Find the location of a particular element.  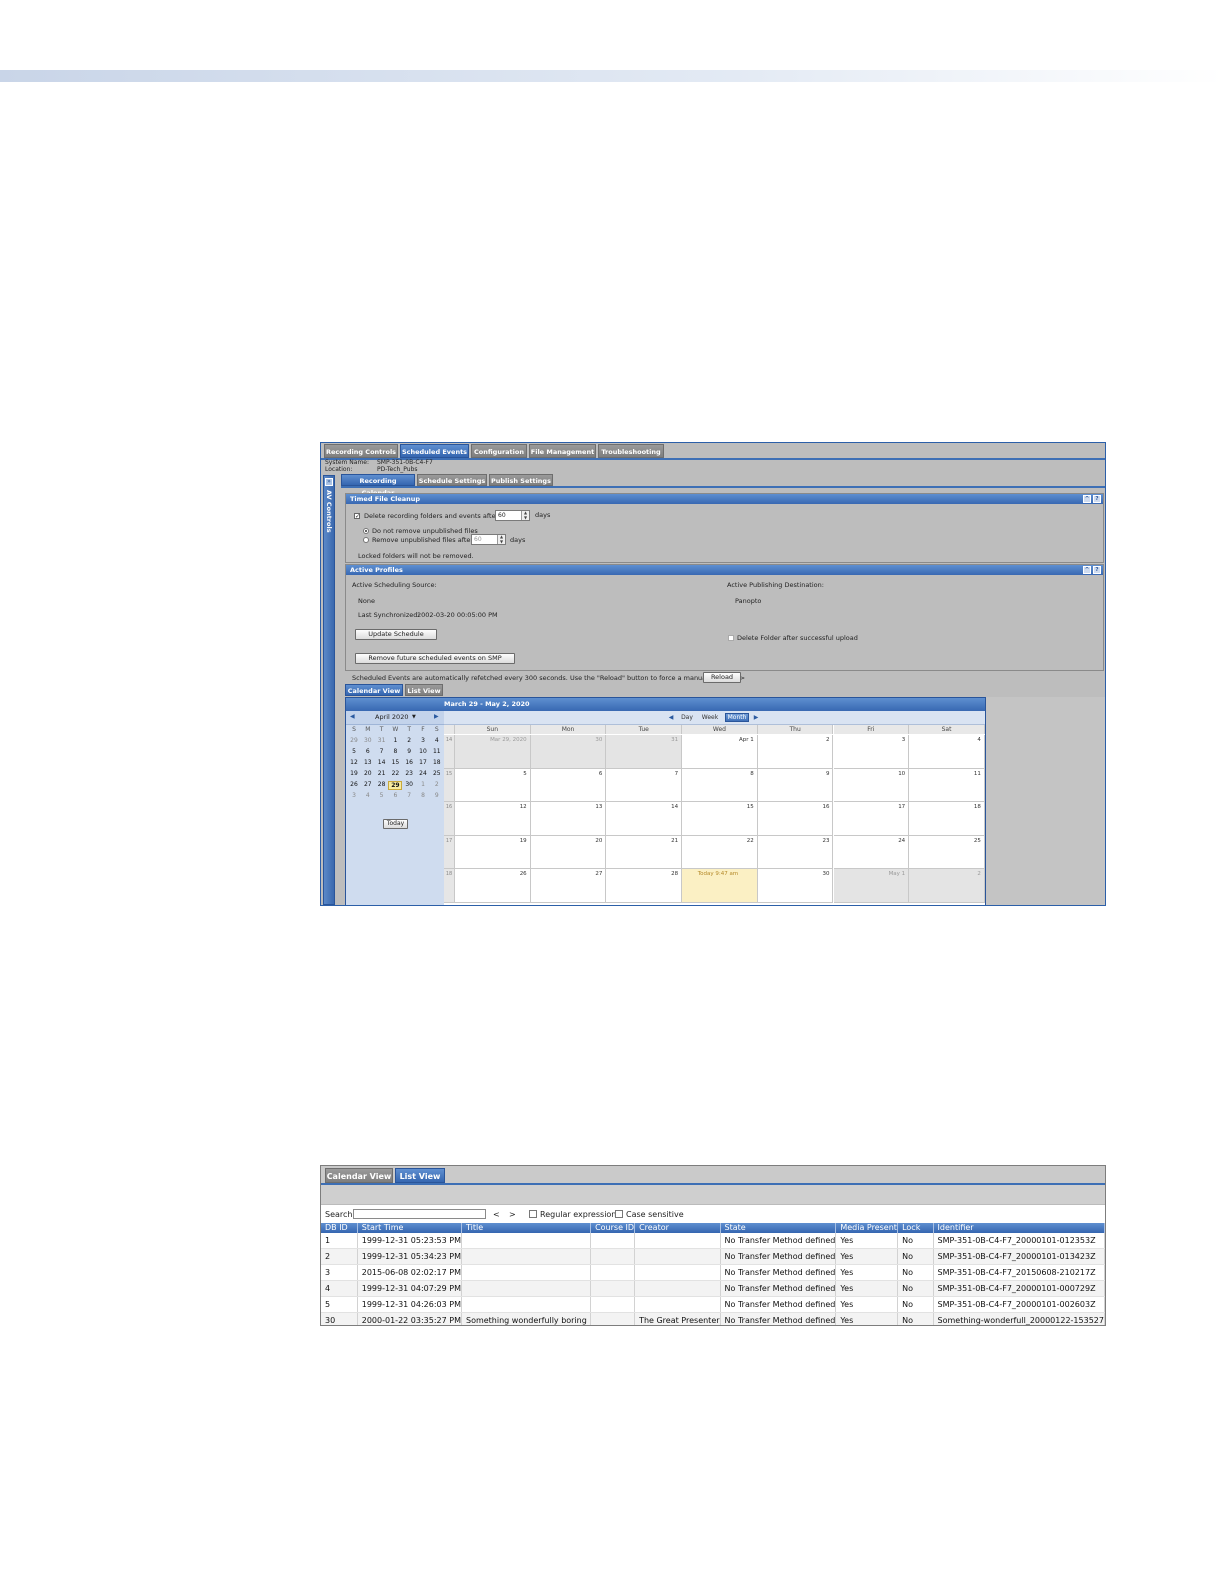

calendar-day-cell: 12 is located at coordinates (493, 819).